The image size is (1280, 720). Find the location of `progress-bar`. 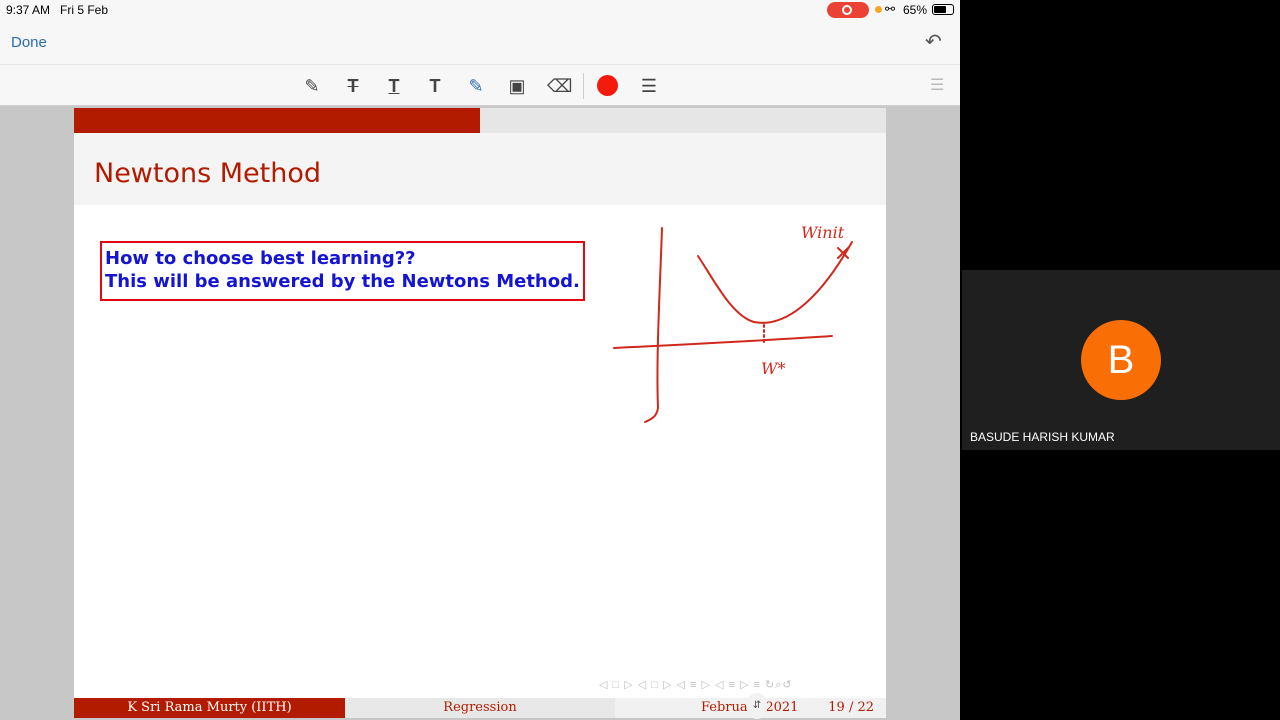

progress-bar is located at coordinates (277, 120).